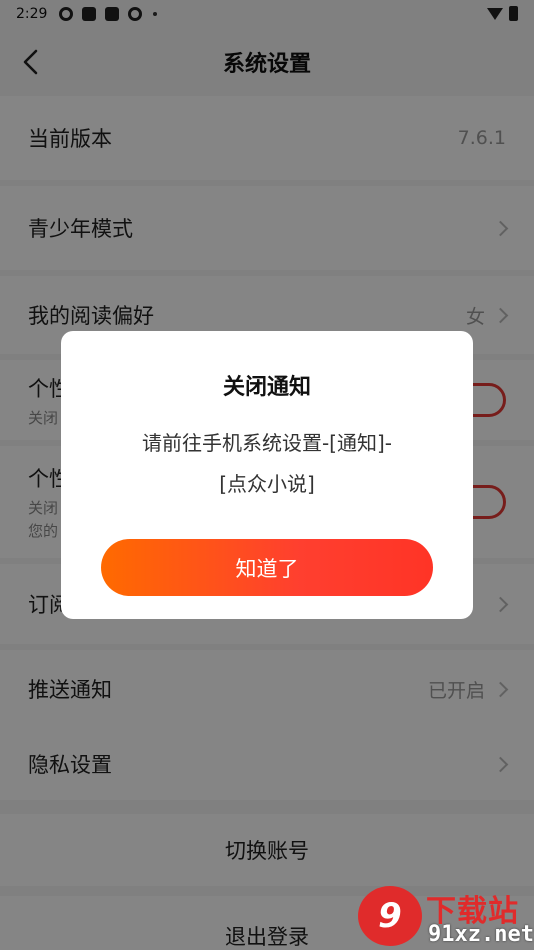 This screenshot has width=534, height=950. I want to click on dialog-message-line: 请前往手机系统设置-[通知]-, so click(267, 443).